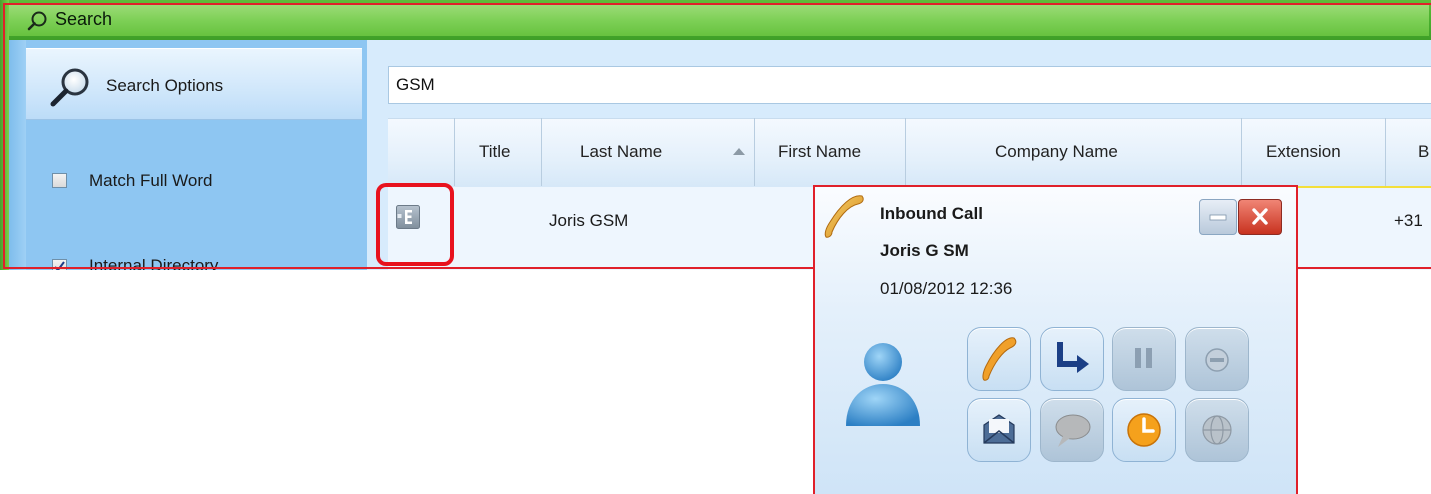 Image resolution: width=1431 pixels, height=494 pixels. What do you see at coordinates (931, 213) in the screenshot?
I see `call-status-title: Inbound Call` at bounding box center [931, 213].